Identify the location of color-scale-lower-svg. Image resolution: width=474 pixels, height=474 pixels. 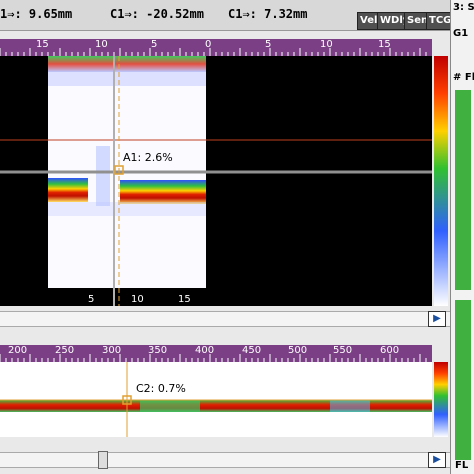
(441, 399).